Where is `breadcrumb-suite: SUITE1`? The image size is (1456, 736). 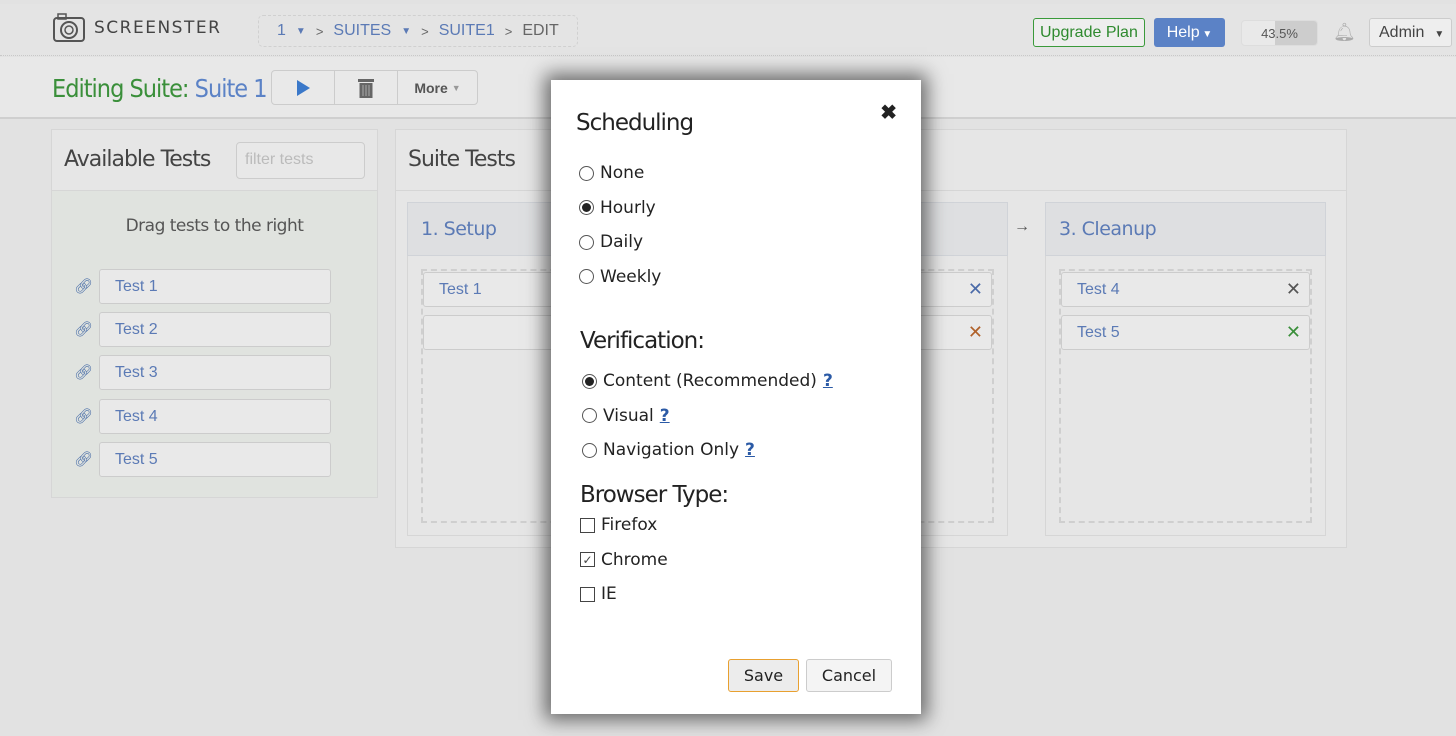 breadcrumb-suite: SUITE1 is located at coordinates (467, 31).